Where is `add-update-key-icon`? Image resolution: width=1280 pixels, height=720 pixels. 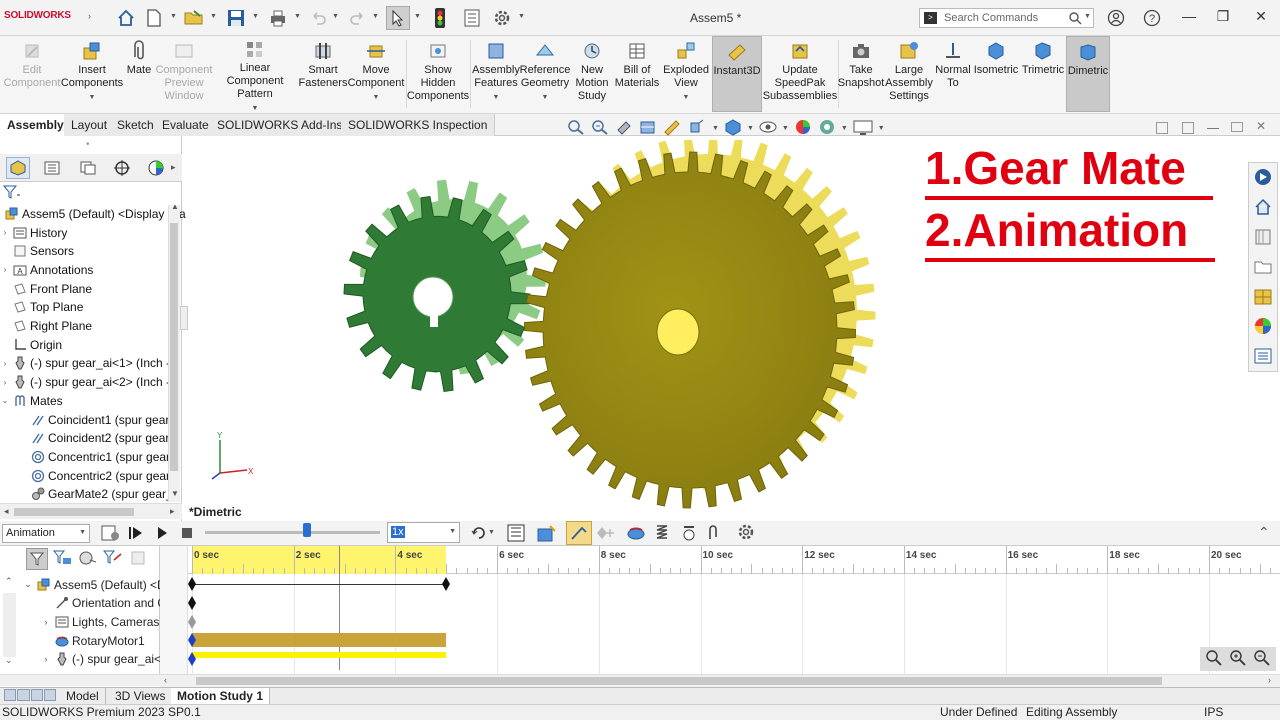
add-update-key-icon is located at coordinates (606, 534).